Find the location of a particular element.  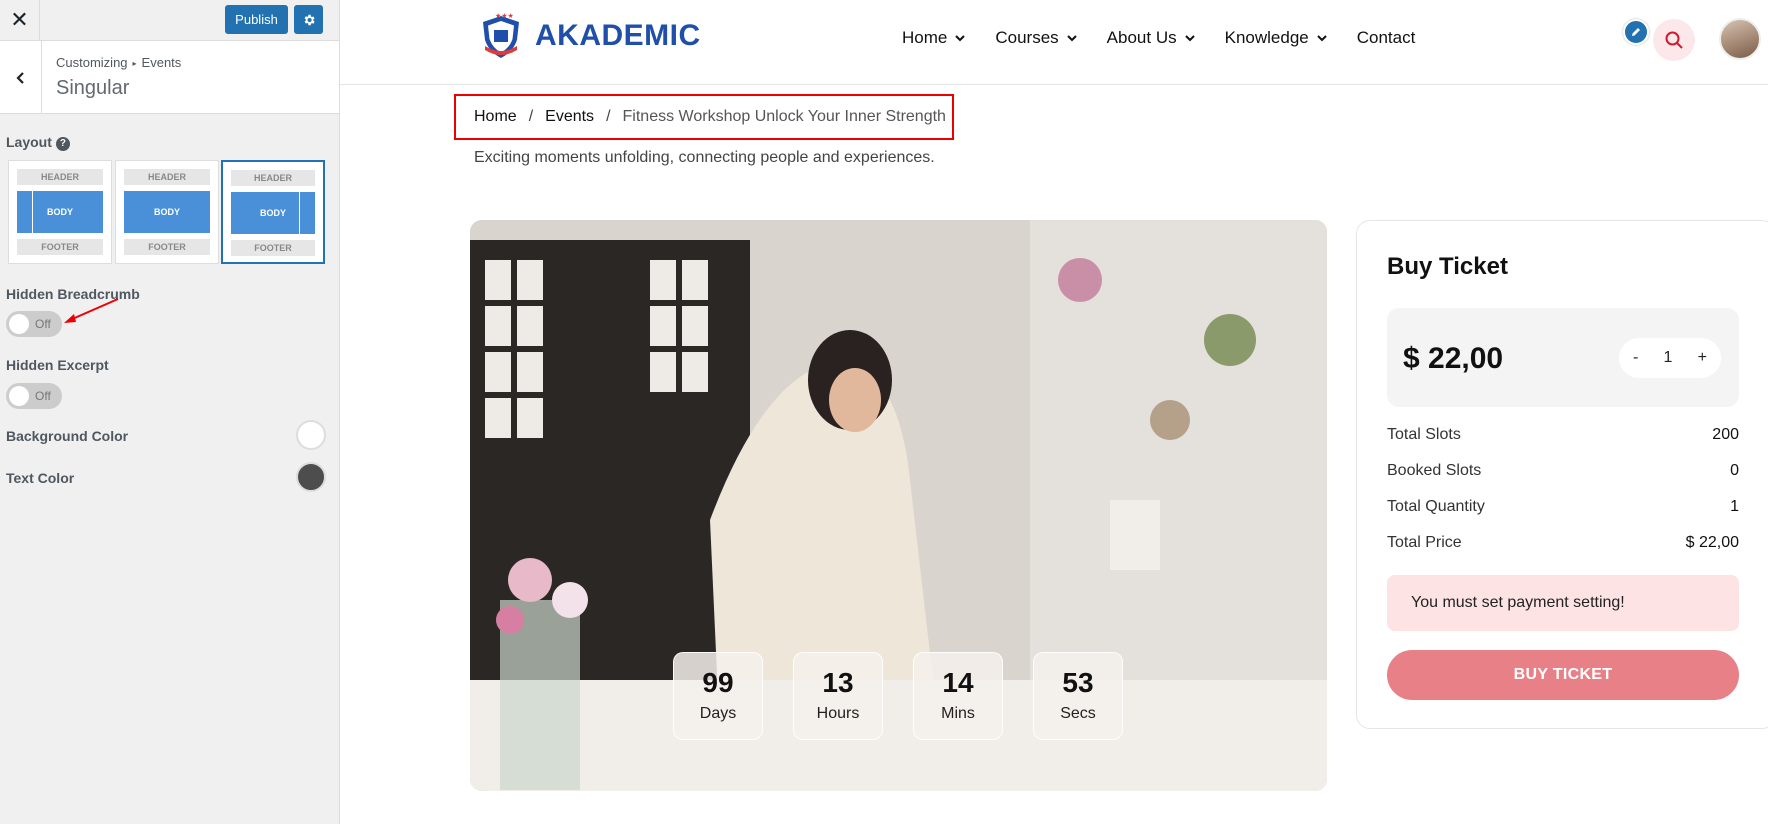

edit-shortcut-button is located at coordinates (1636, 32).